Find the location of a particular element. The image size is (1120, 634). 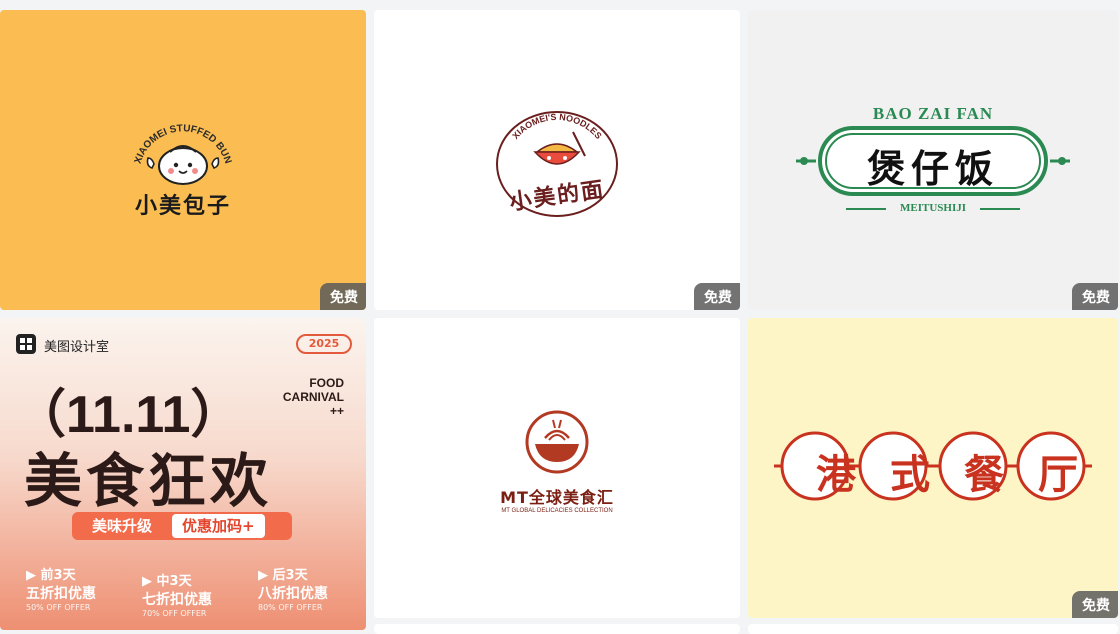

svg-text: XIAOMEI'S NOODLES is located at coordinates (556, 126).